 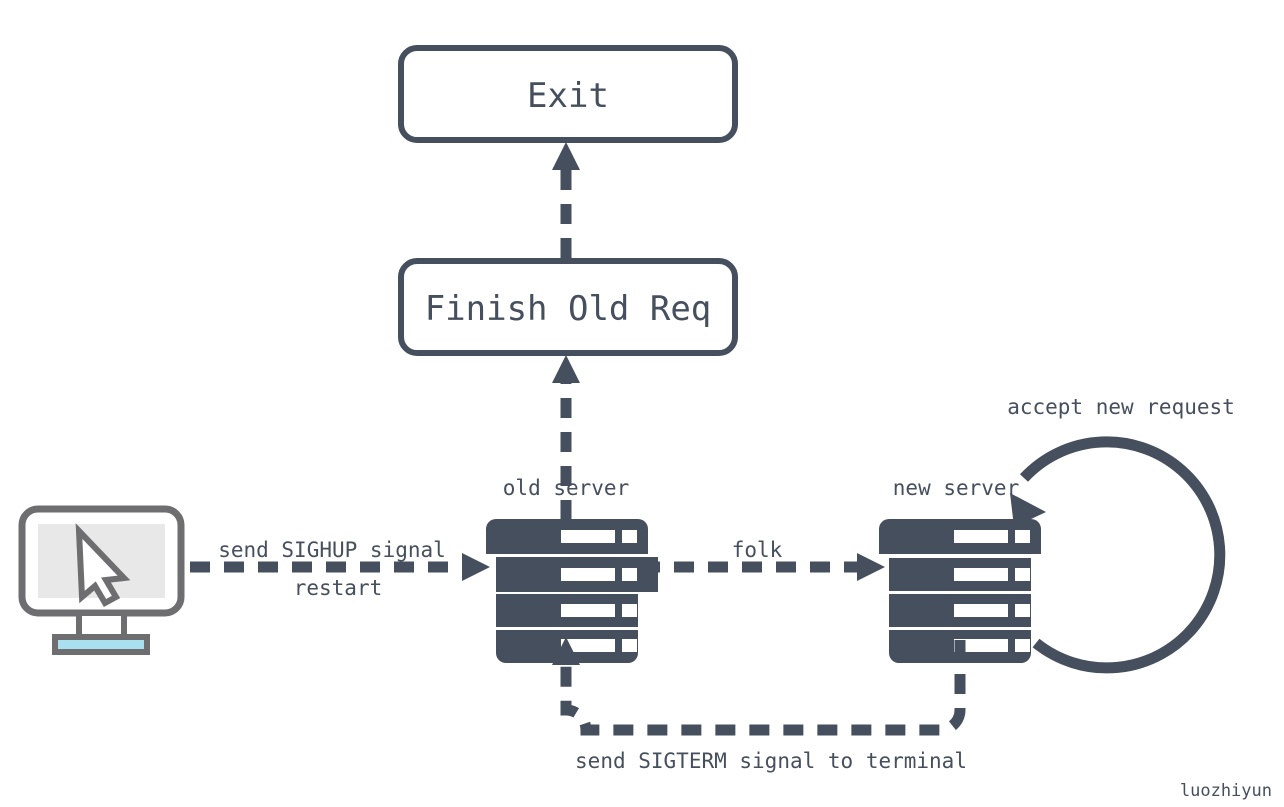 I want to click on old-server-label: old server, so click(x=566, y=488).